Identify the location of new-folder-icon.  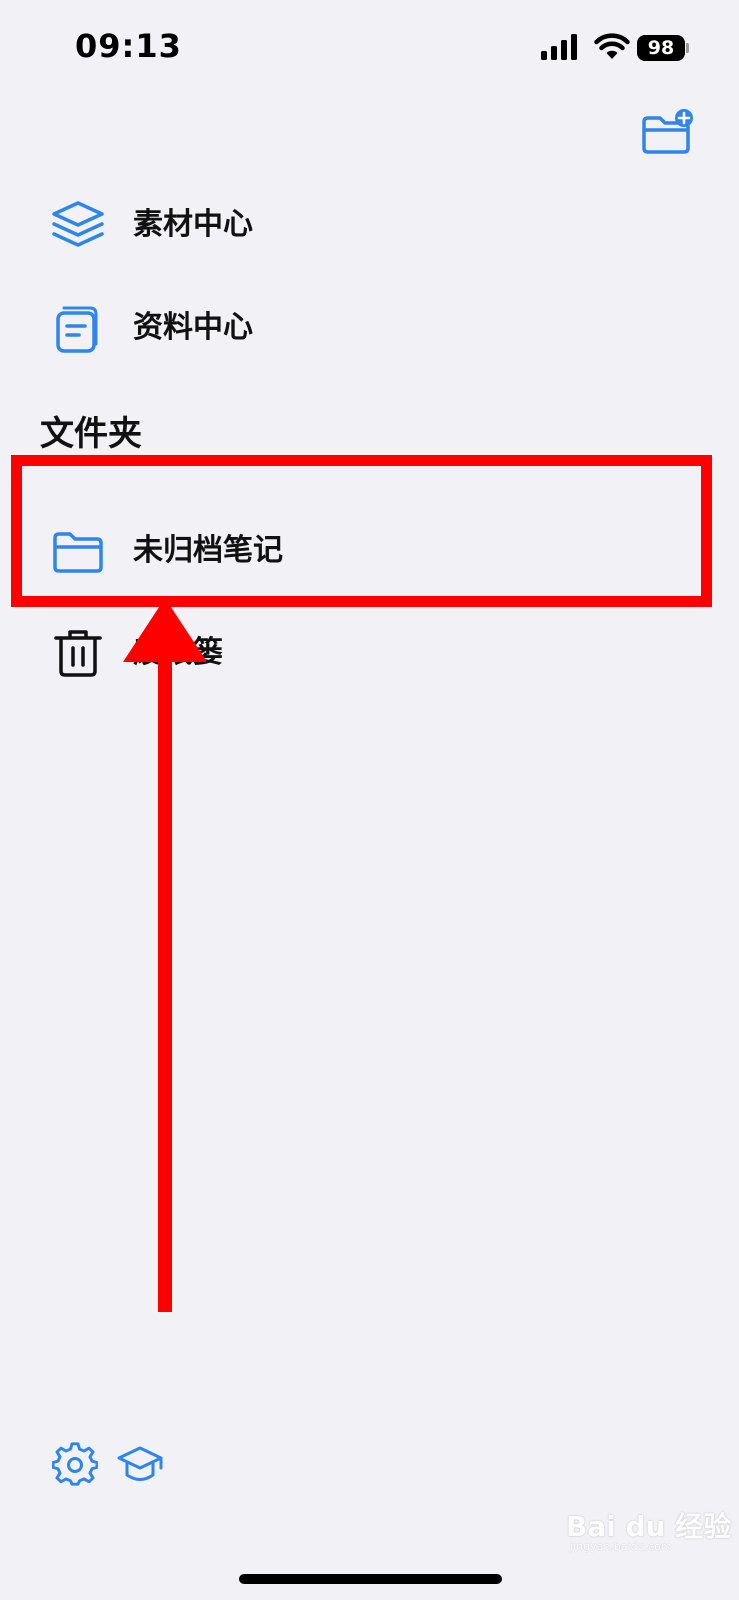
(668, 132).